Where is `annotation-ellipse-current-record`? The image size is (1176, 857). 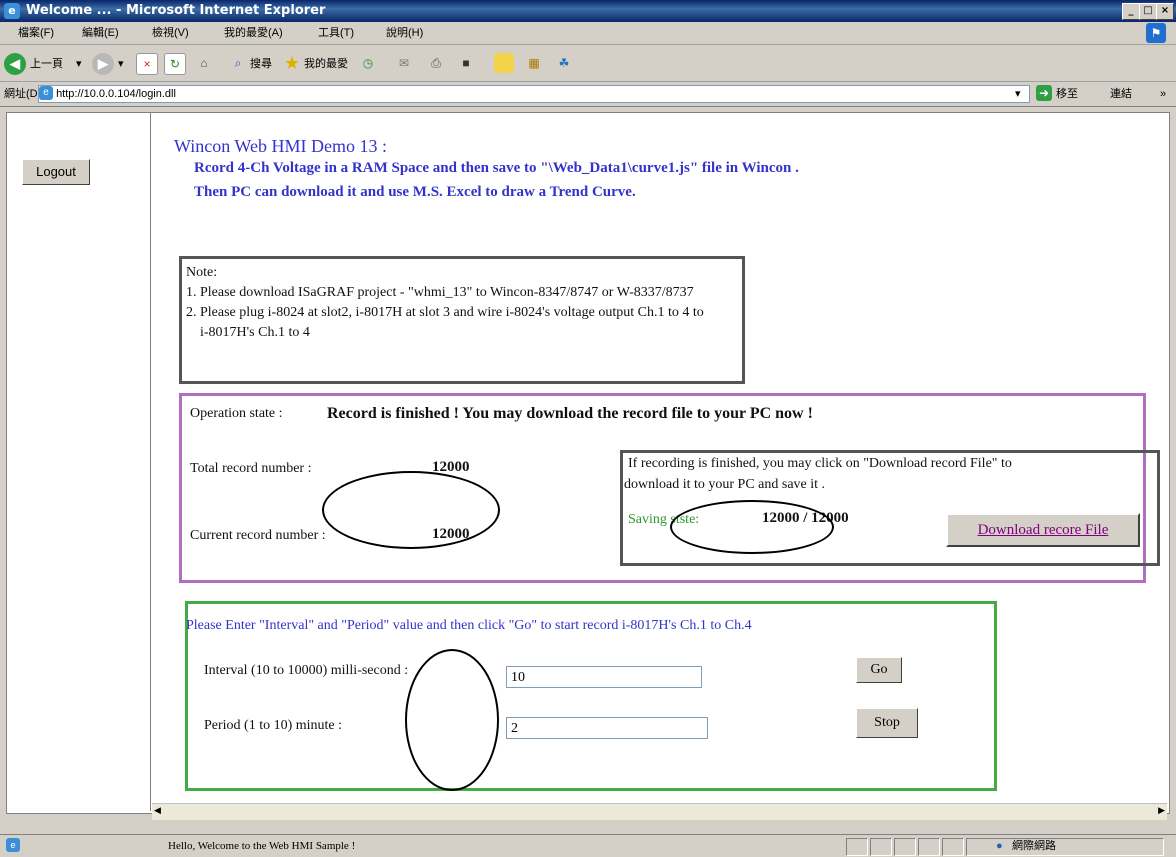 annotation-ellipse-current-record is located at coordinates (411, 510).